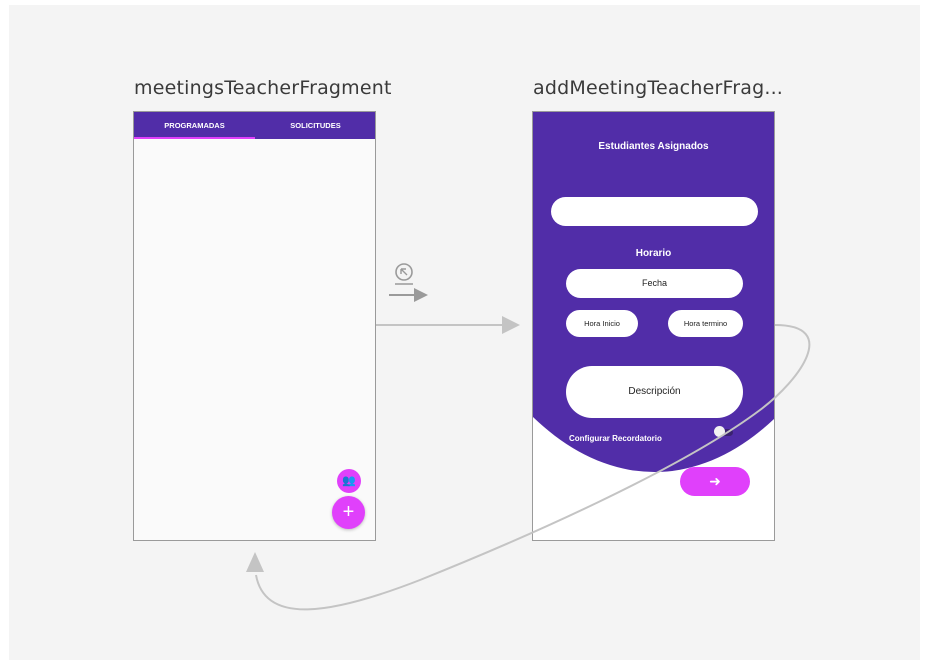 The width and height of the screenshot is (930, 664). Describe the element at coordinates (408, 282) in the screenshot. I see `action-icon` at that location.